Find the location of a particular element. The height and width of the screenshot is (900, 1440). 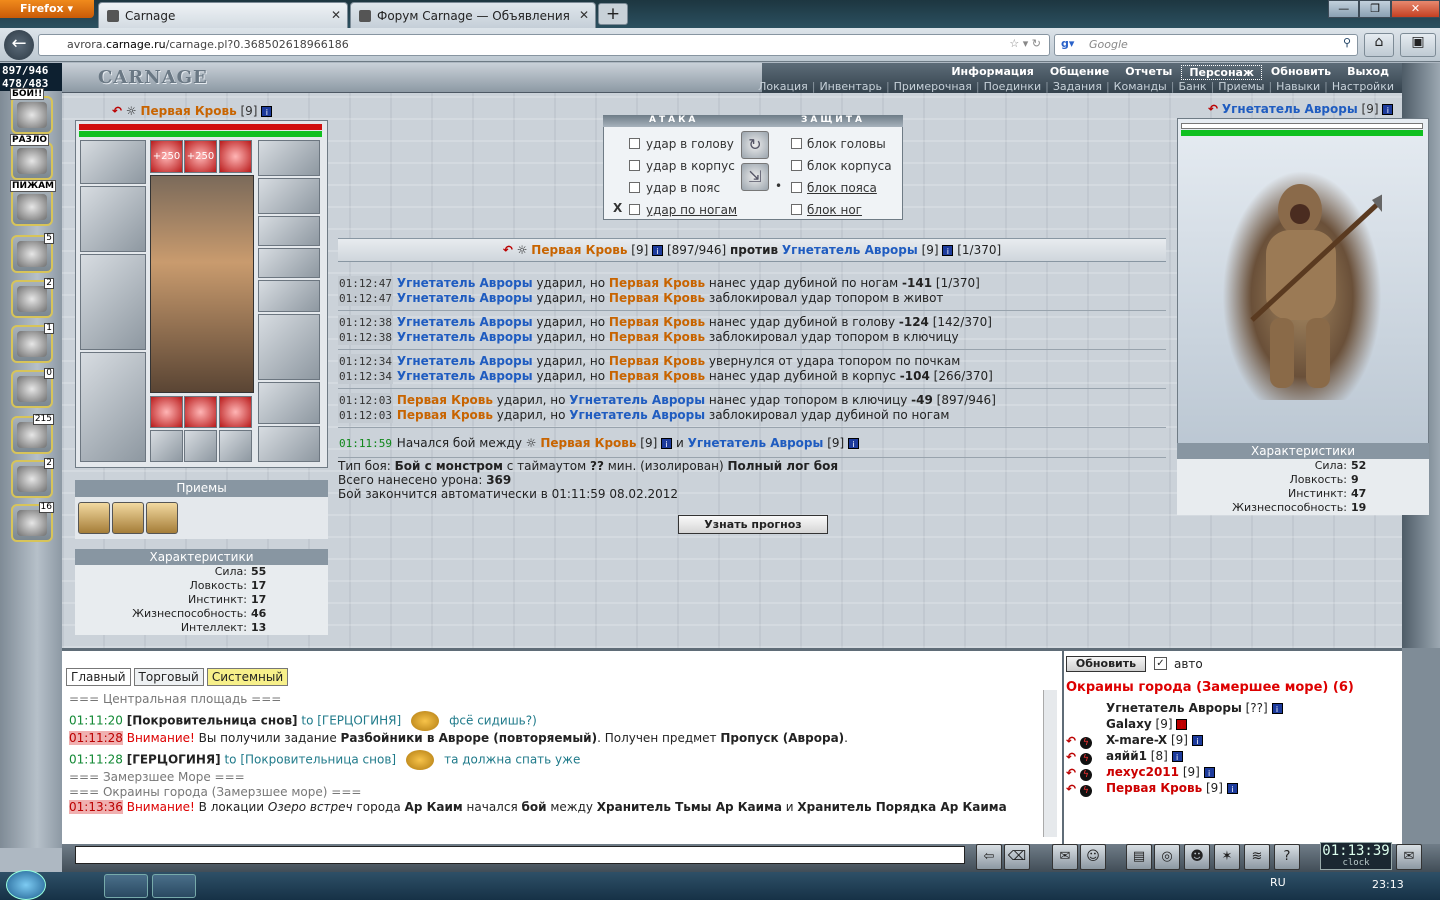

user-entry: аяйй1 [8] i is located at coordinates (1144, 756).